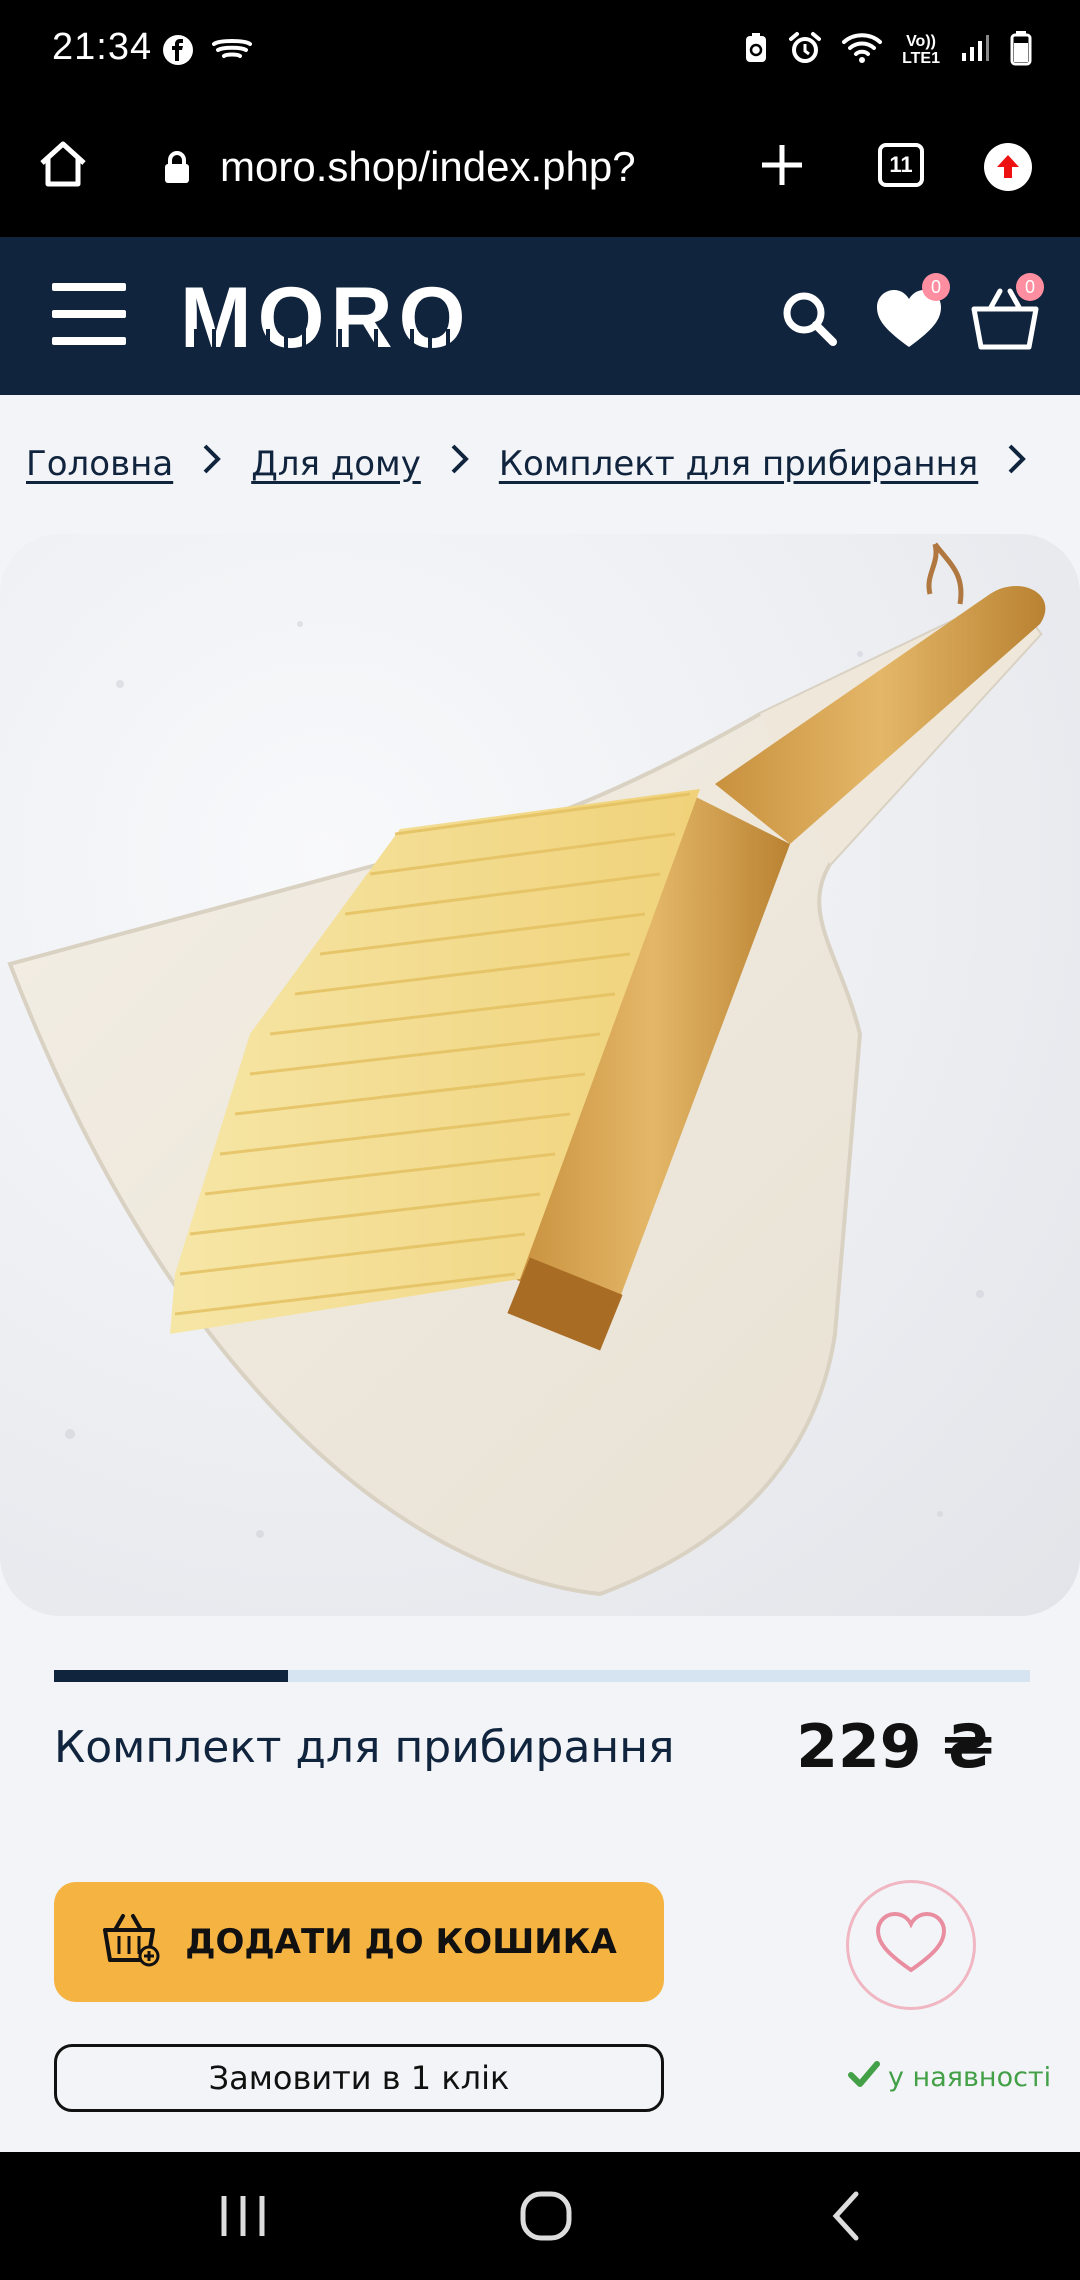 The image size is (1080, 2280). Describe the element at coordinates (63, 166) in the screenshot. I see `home-icon` at that location.